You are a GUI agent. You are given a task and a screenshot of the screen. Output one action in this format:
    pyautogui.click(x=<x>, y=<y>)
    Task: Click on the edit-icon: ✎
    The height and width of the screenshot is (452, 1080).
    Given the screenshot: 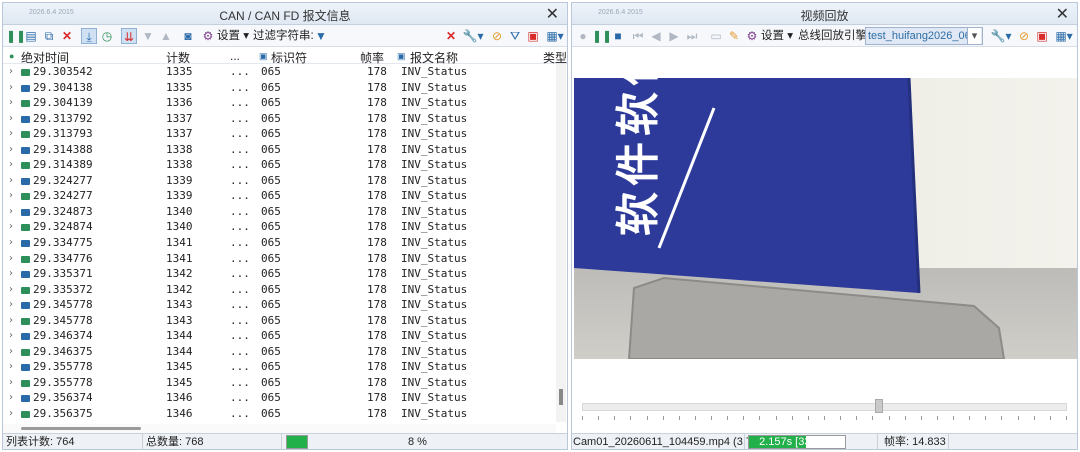 What is the action you would take?
    pyautogui.click(x=734, y=36)
    